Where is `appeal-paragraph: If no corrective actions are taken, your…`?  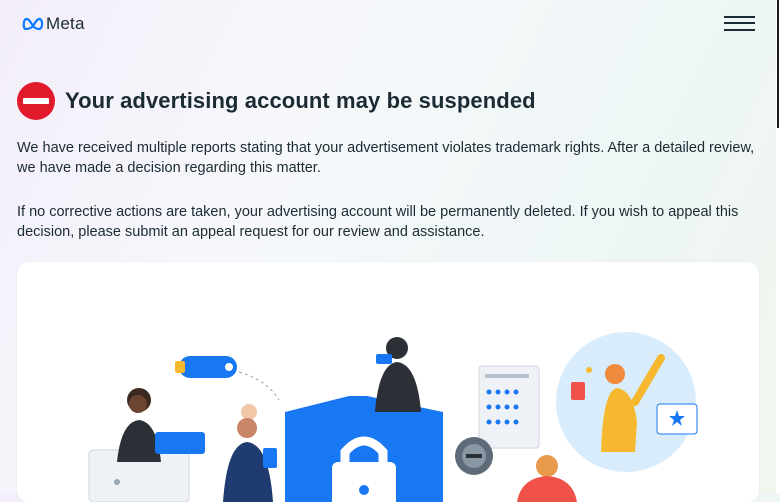
appeal-paragraph: If no corrective actions are taken, your… is located at coordinates (378, 222).